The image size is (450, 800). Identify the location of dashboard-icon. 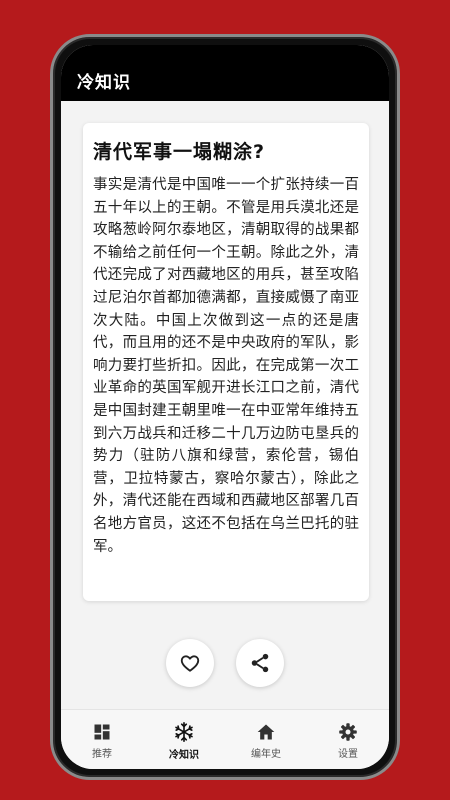
(102, 732).